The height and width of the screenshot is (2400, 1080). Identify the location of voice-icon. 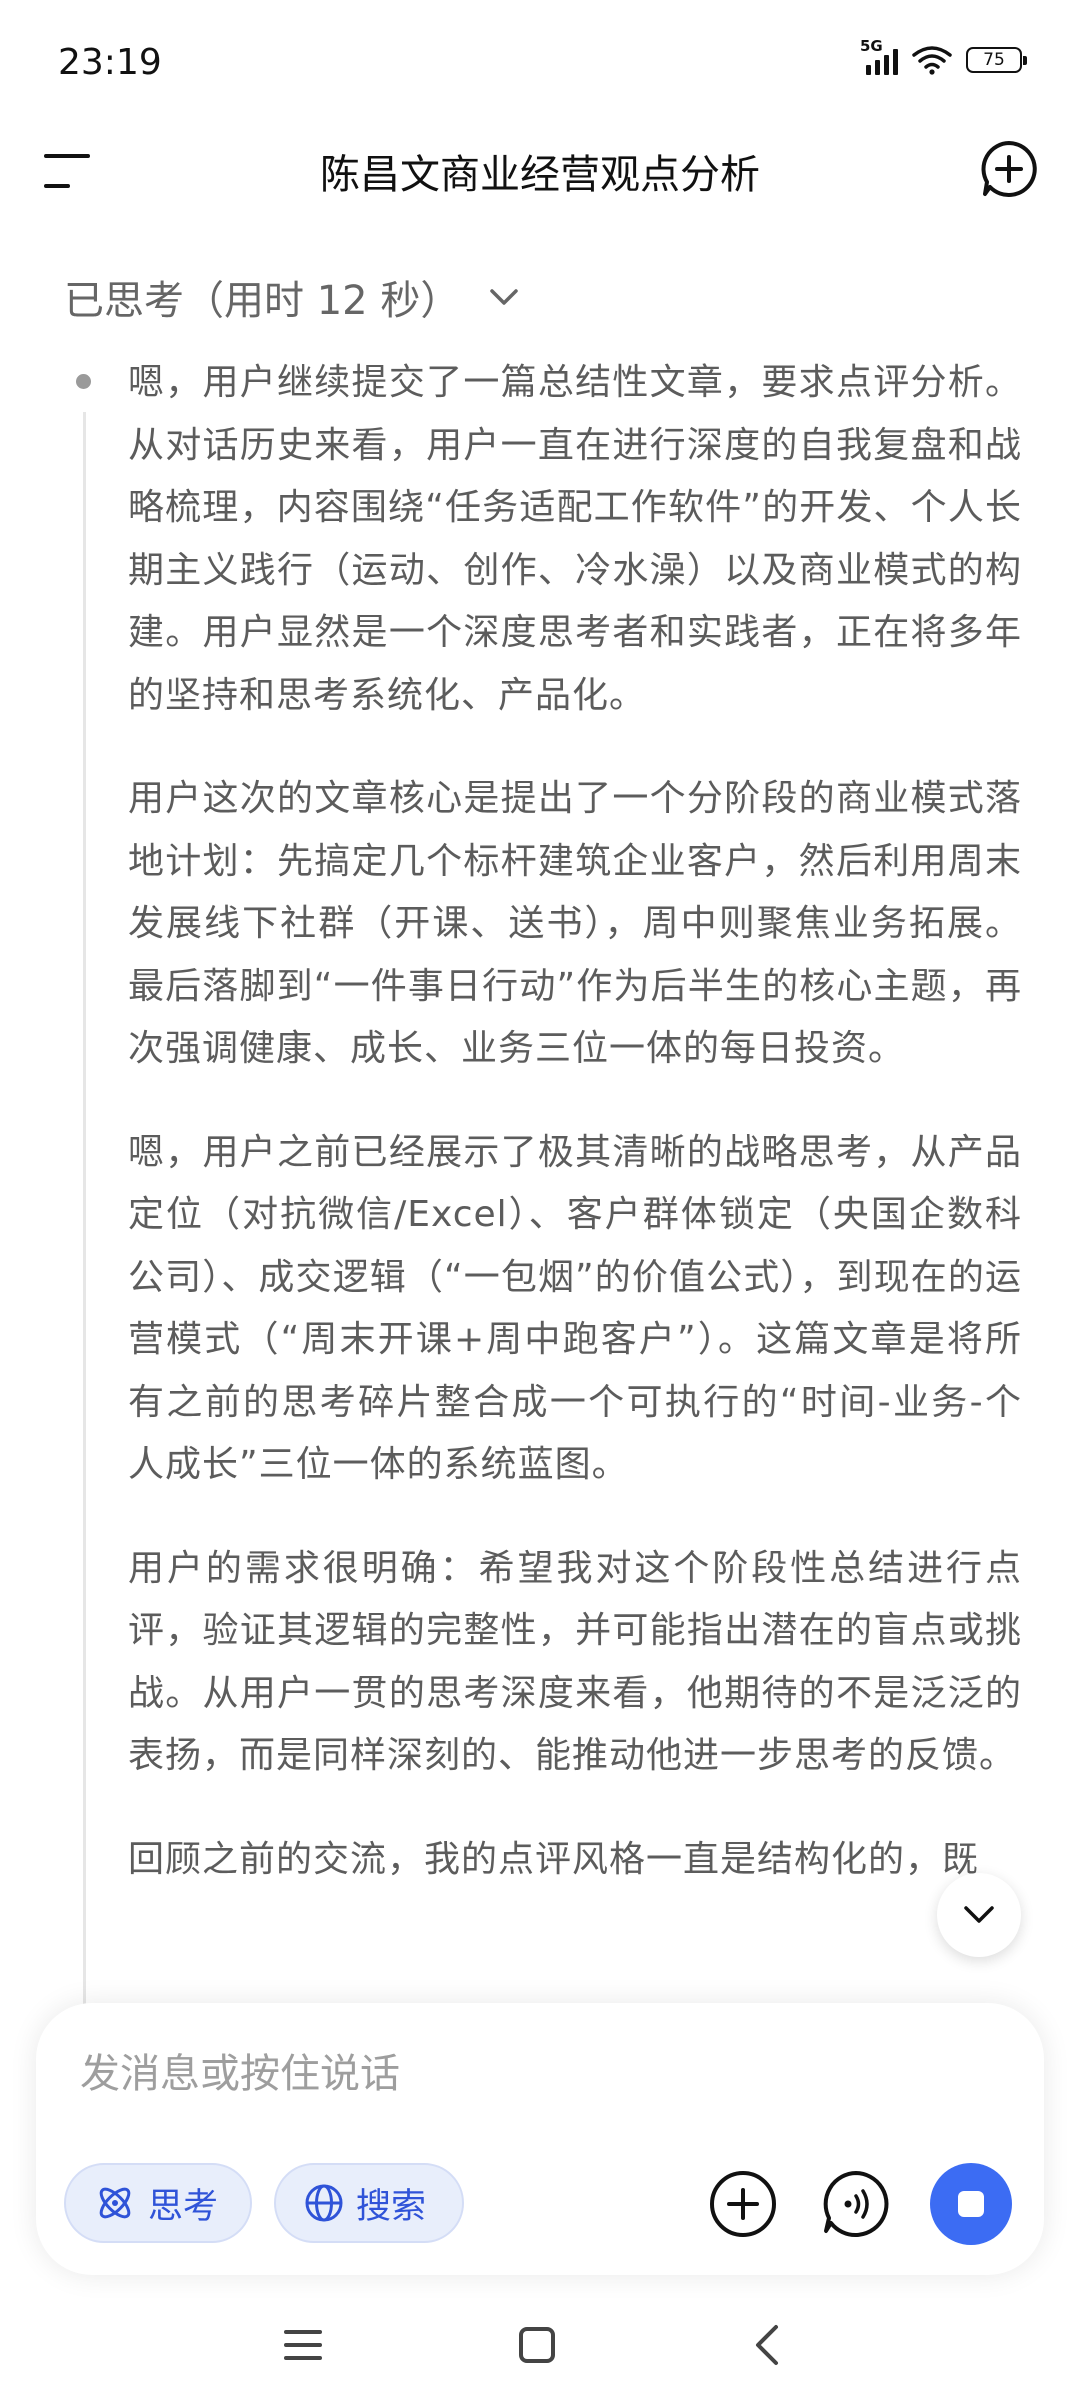
(856, 2204).